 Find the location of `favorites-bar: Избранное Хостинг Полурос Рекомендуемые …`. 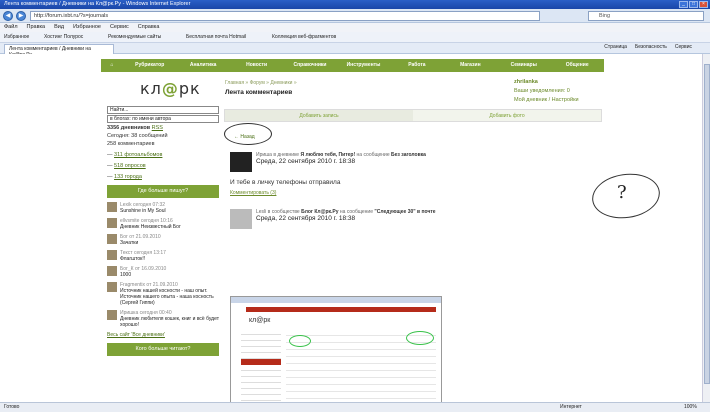

favorites-bar: Избранное Хостинг Полурос Рекомендуемые … is located at coordinates (355, 37).